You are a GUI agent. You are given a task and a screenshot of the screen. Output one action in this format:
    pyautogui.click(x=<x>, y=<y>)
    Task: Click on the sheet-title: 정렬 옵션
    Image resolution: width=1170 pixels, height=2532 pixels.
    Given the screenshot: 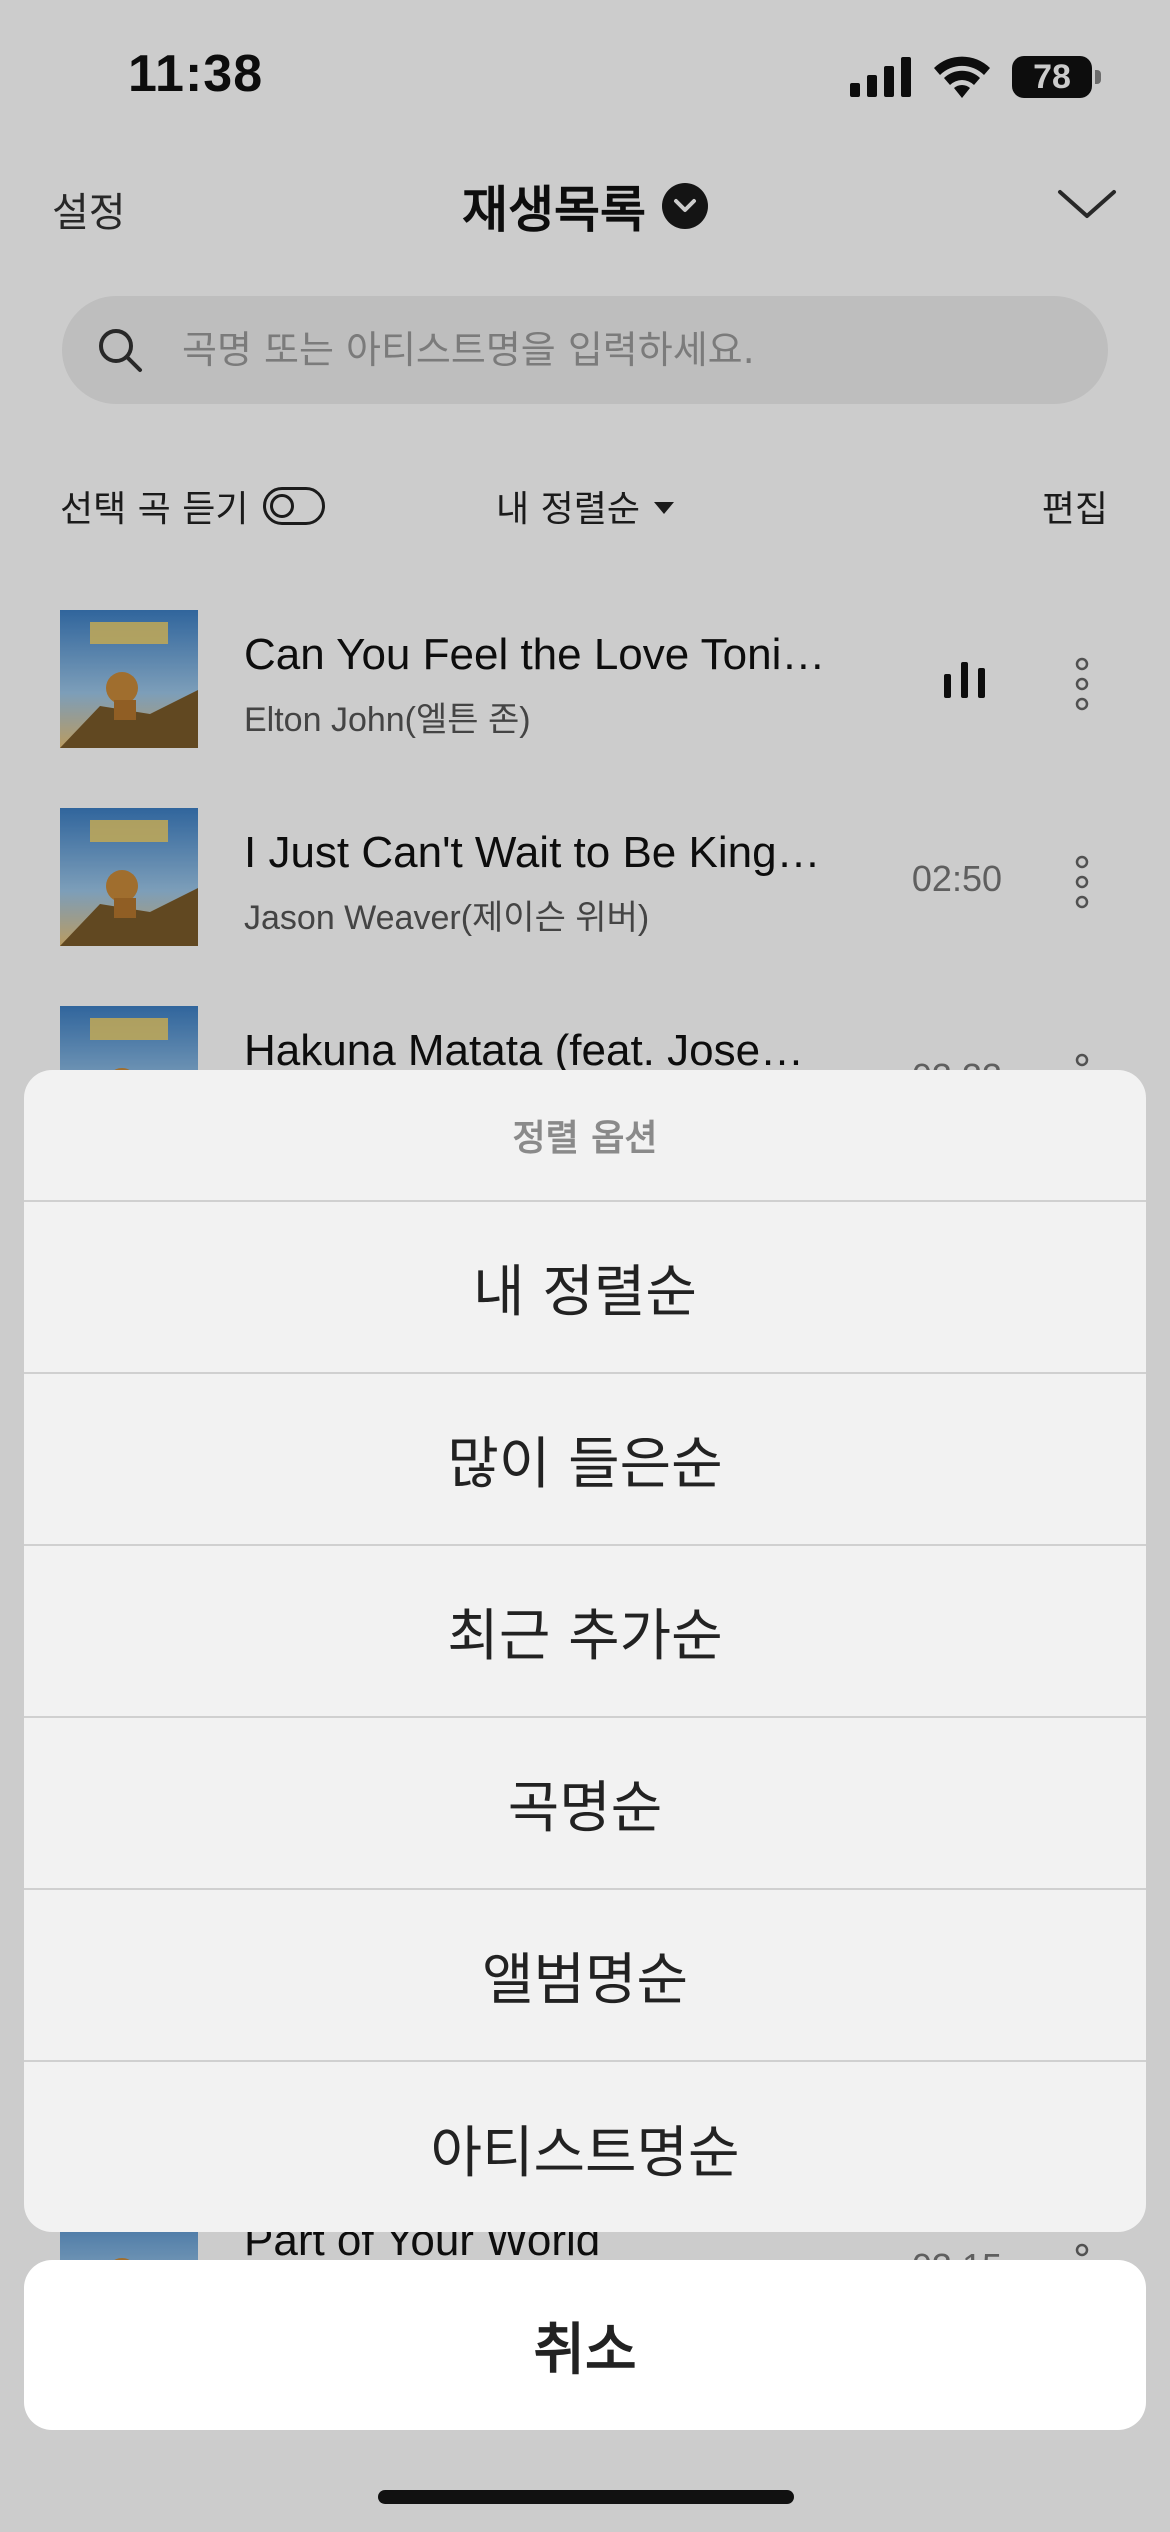 What is the action you would take?
    pyautogui.click(x=585, y=1136)
    